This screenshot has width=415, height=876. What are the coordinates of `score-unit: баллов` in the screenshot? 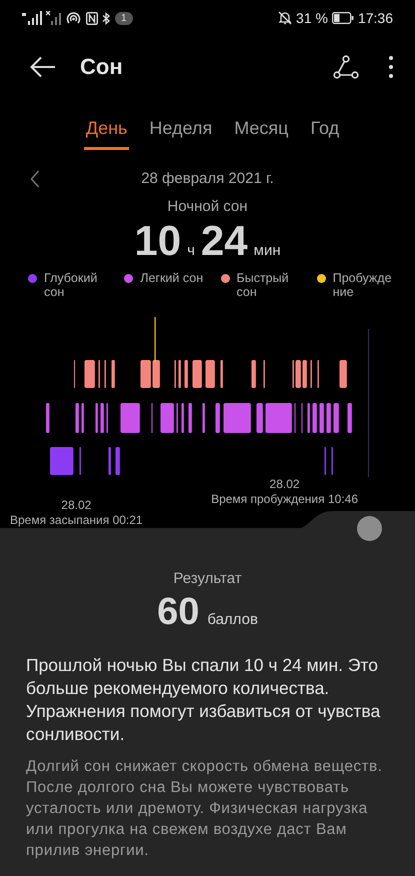 It's located at (232, 619).